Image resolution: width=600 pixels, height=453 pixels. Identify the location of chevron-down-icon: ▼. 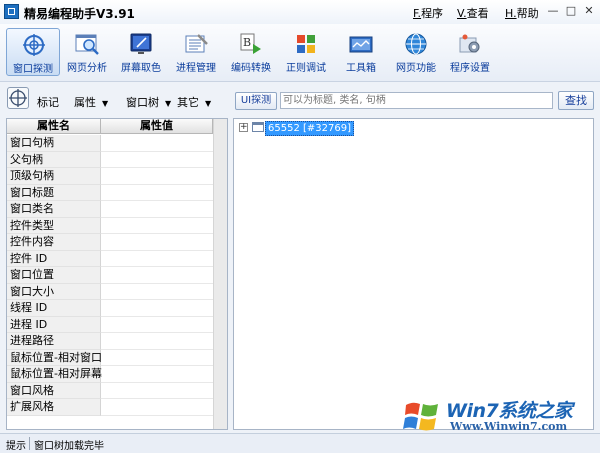
(207, 103).